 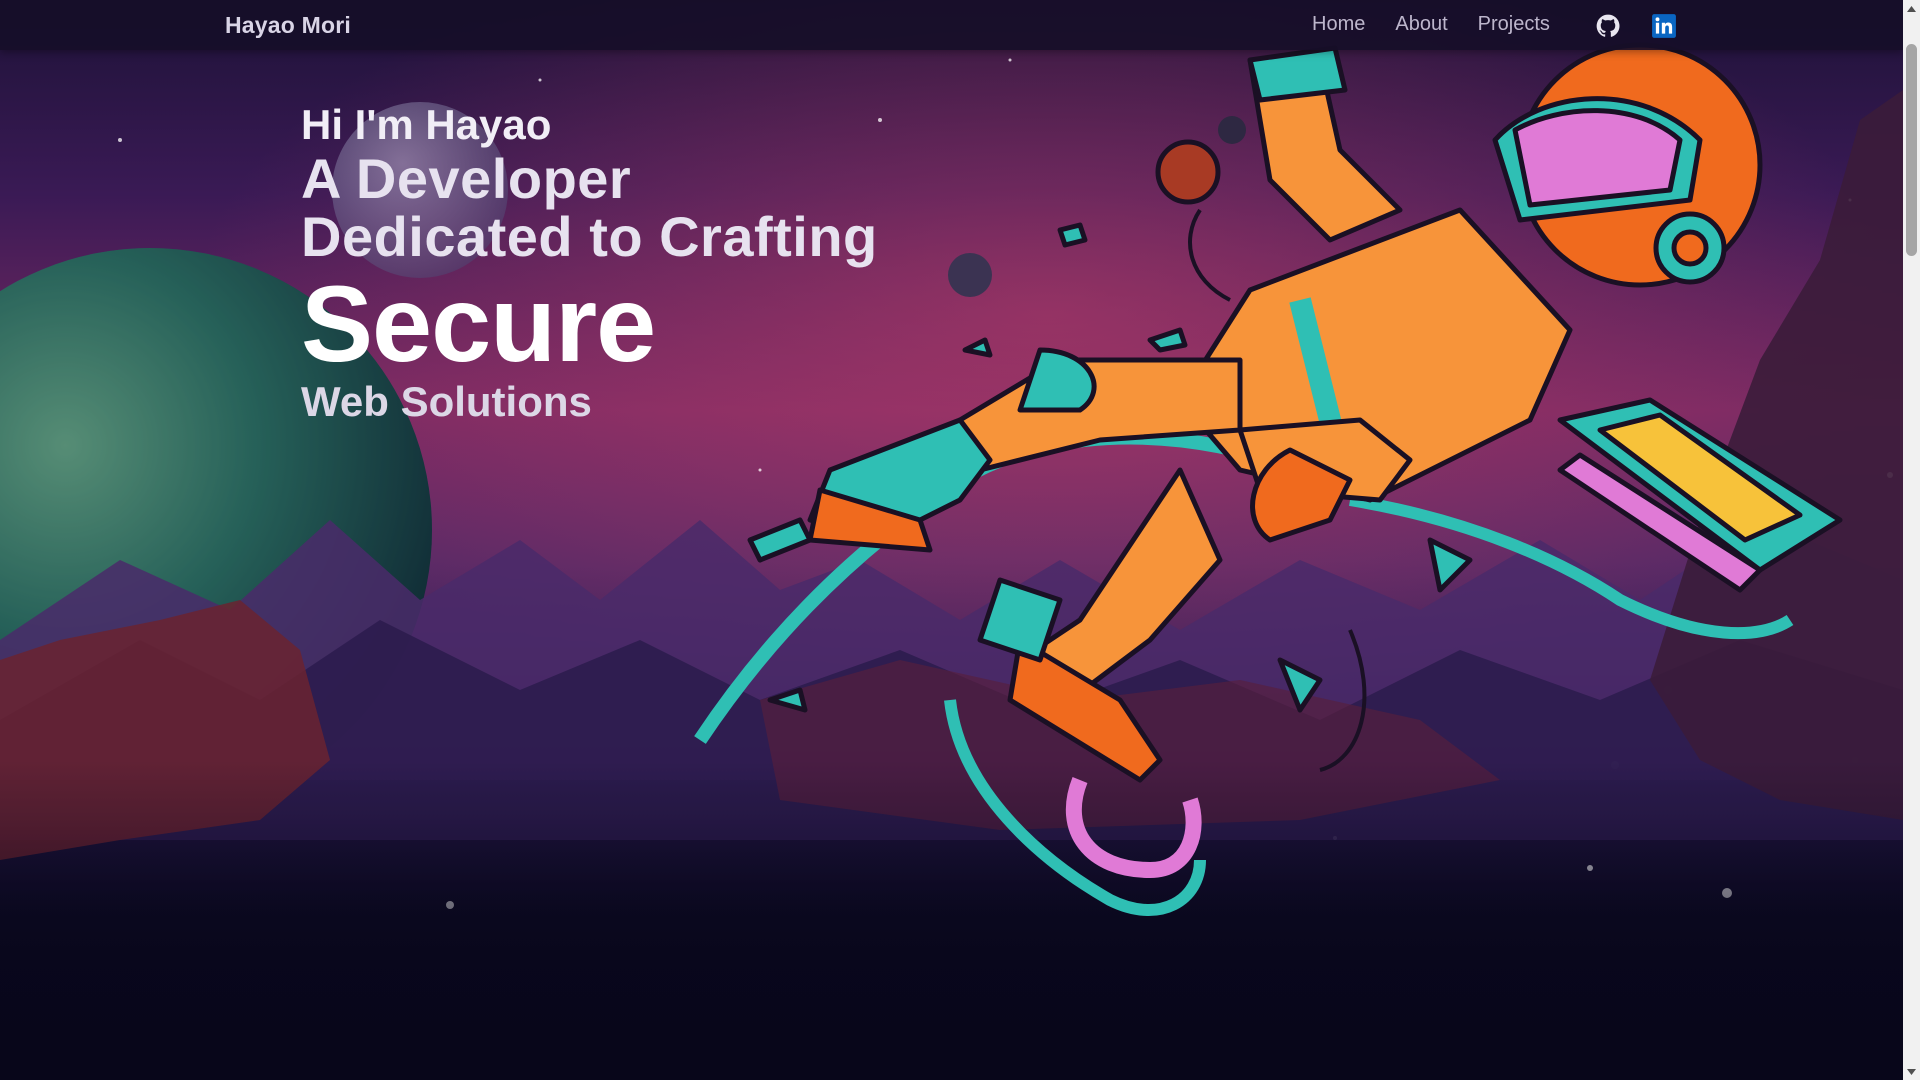 What do you see at coordinates (1911, 150) in the screenshot?
I see `scrollbar-thumb` at bounding box center [1911, 150].